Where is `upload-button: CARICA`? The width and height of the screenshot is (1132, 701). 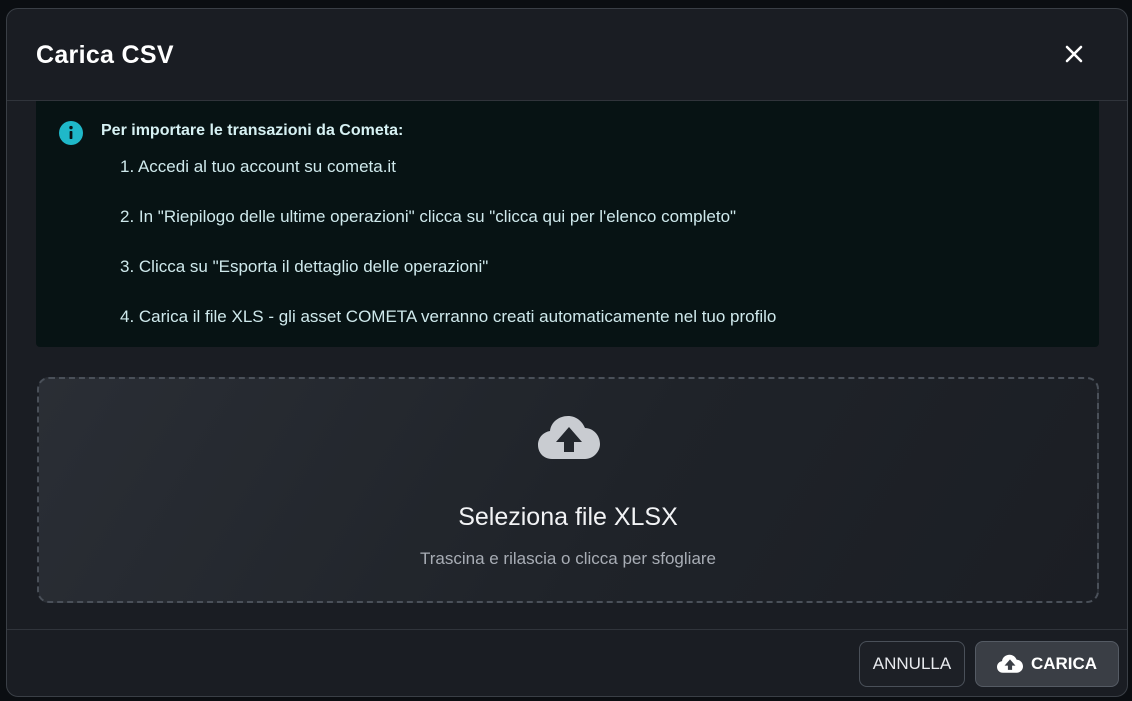
upload-button: CARICA is located at coordinates (1047, 664).